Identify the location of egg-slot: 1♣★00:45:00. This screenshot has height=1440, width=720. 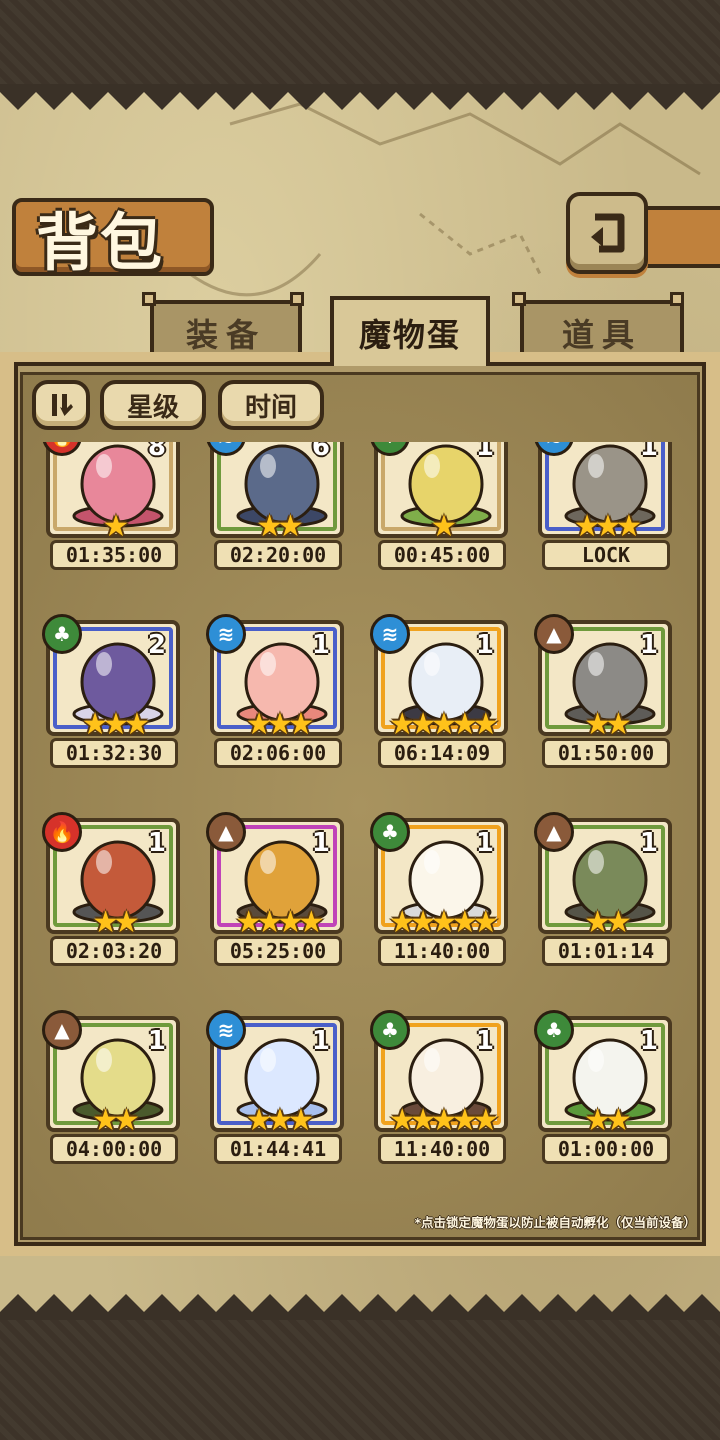
(442, 522).